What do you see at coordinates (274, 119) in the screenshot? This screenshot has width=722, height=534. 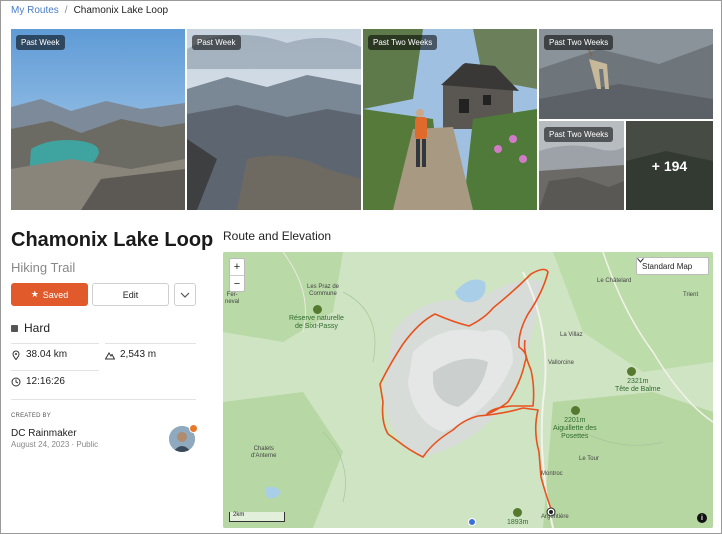 I see `photo-mountain-ridge: Past Week` at bounding box center [274, 119].